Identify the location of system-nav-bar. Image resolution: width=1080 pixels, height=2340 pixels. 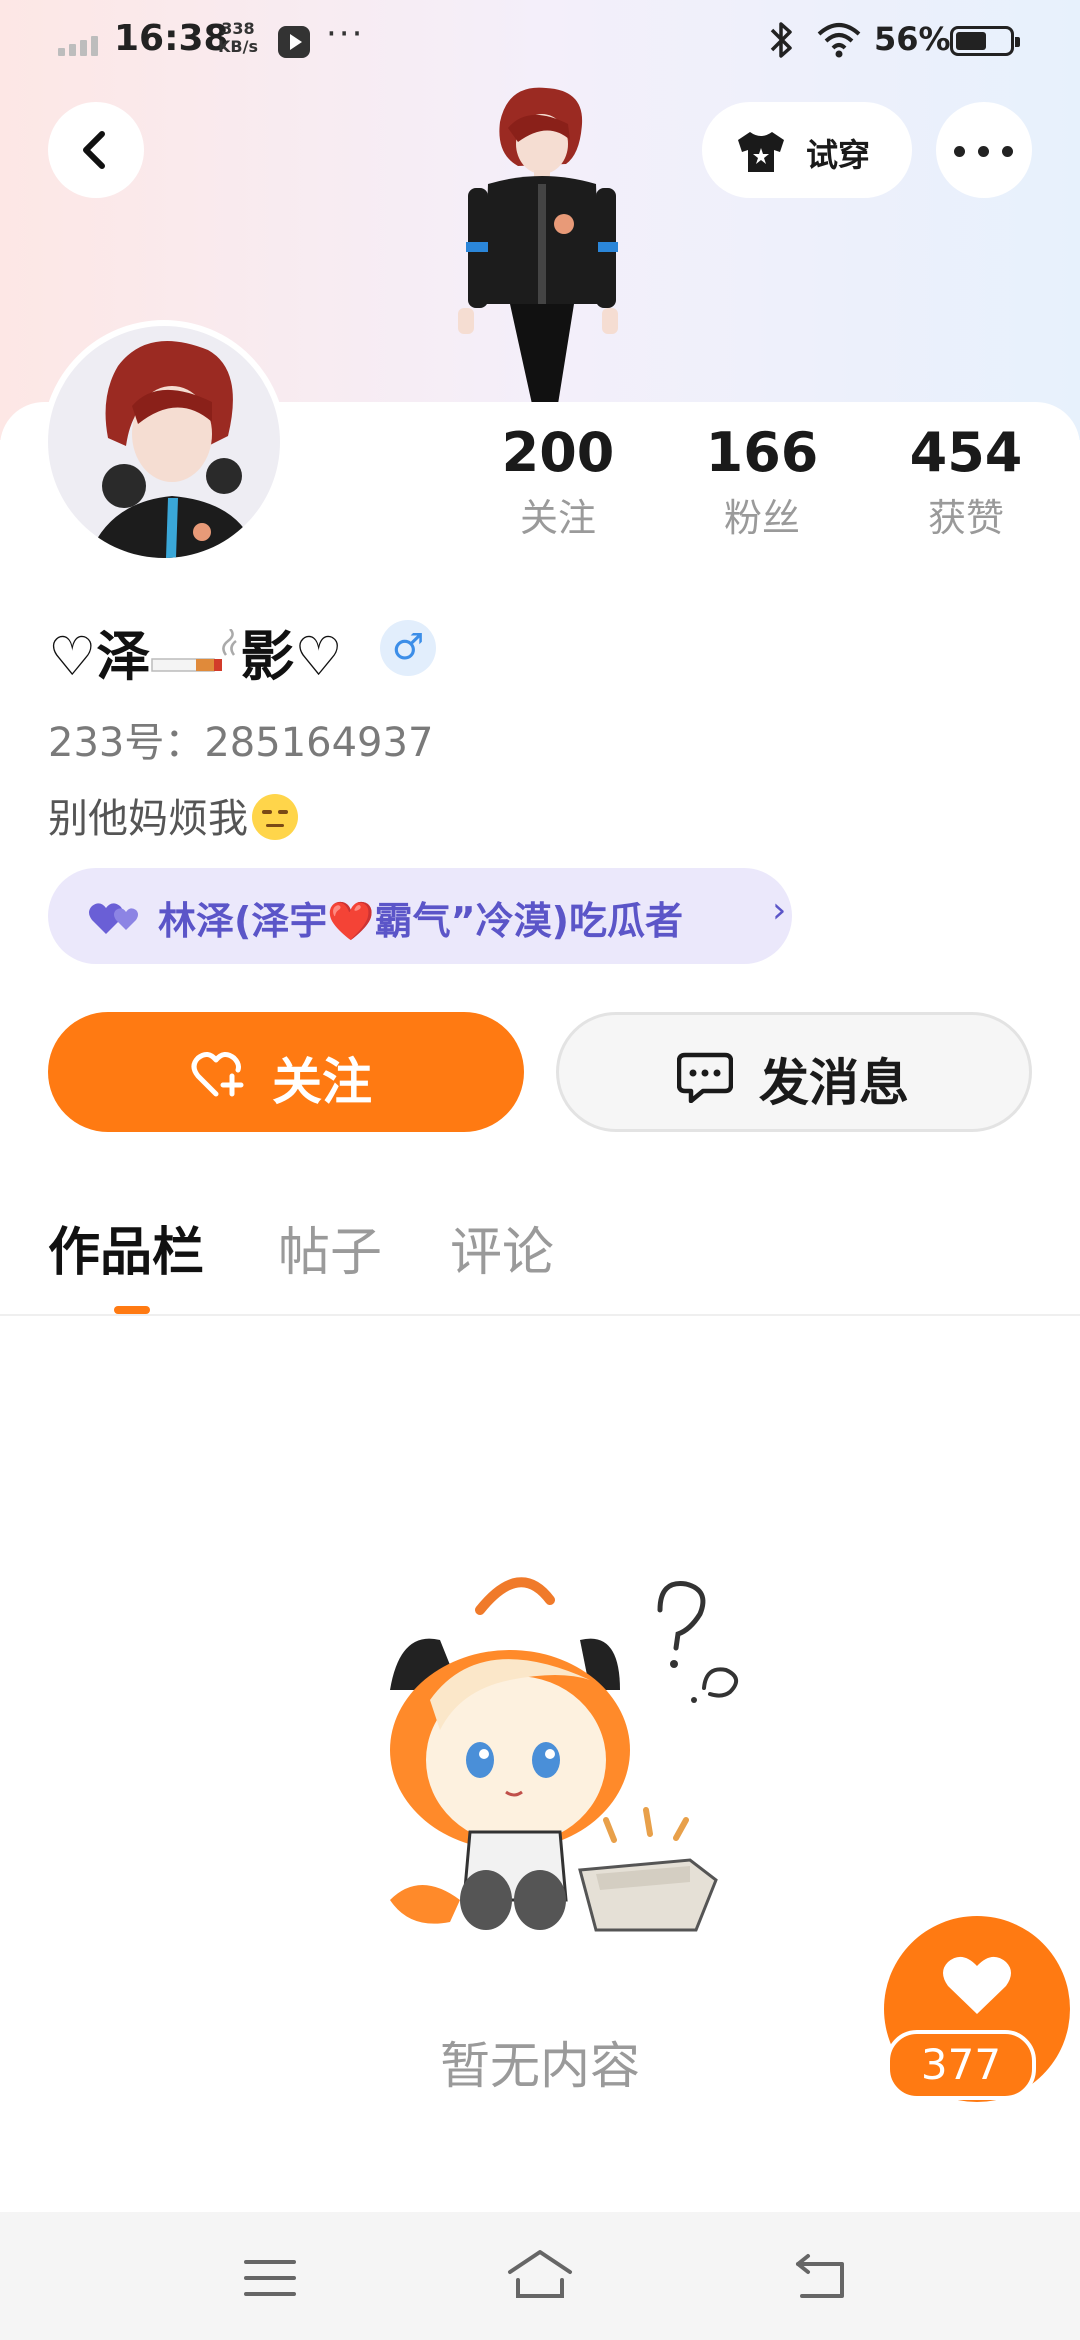
(540, 2276).